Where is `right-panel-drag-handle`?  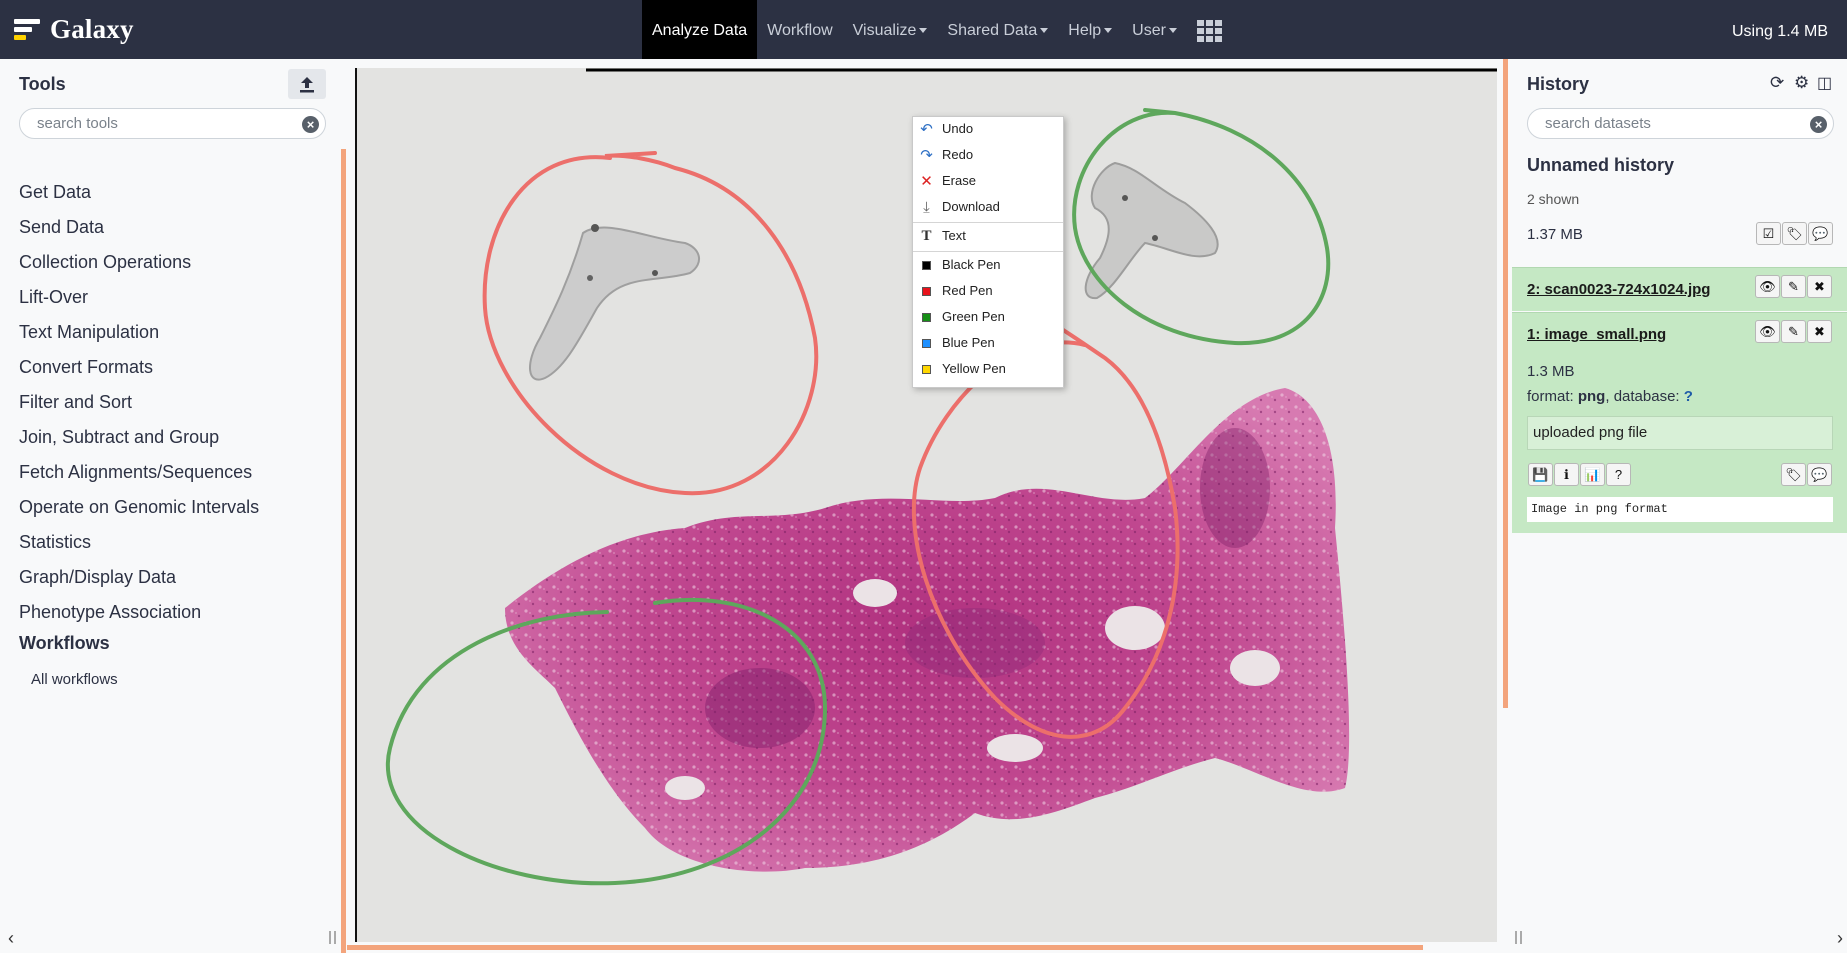 right-panel-drag-handle is located at coordinates (1505, 383).